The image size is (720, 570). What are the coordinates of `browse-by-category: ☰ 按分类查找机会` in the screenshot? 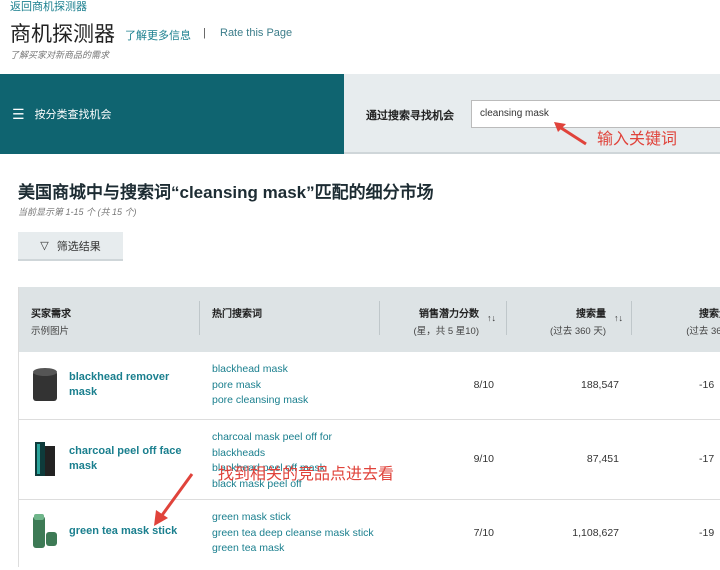 It's located at (172, 114).